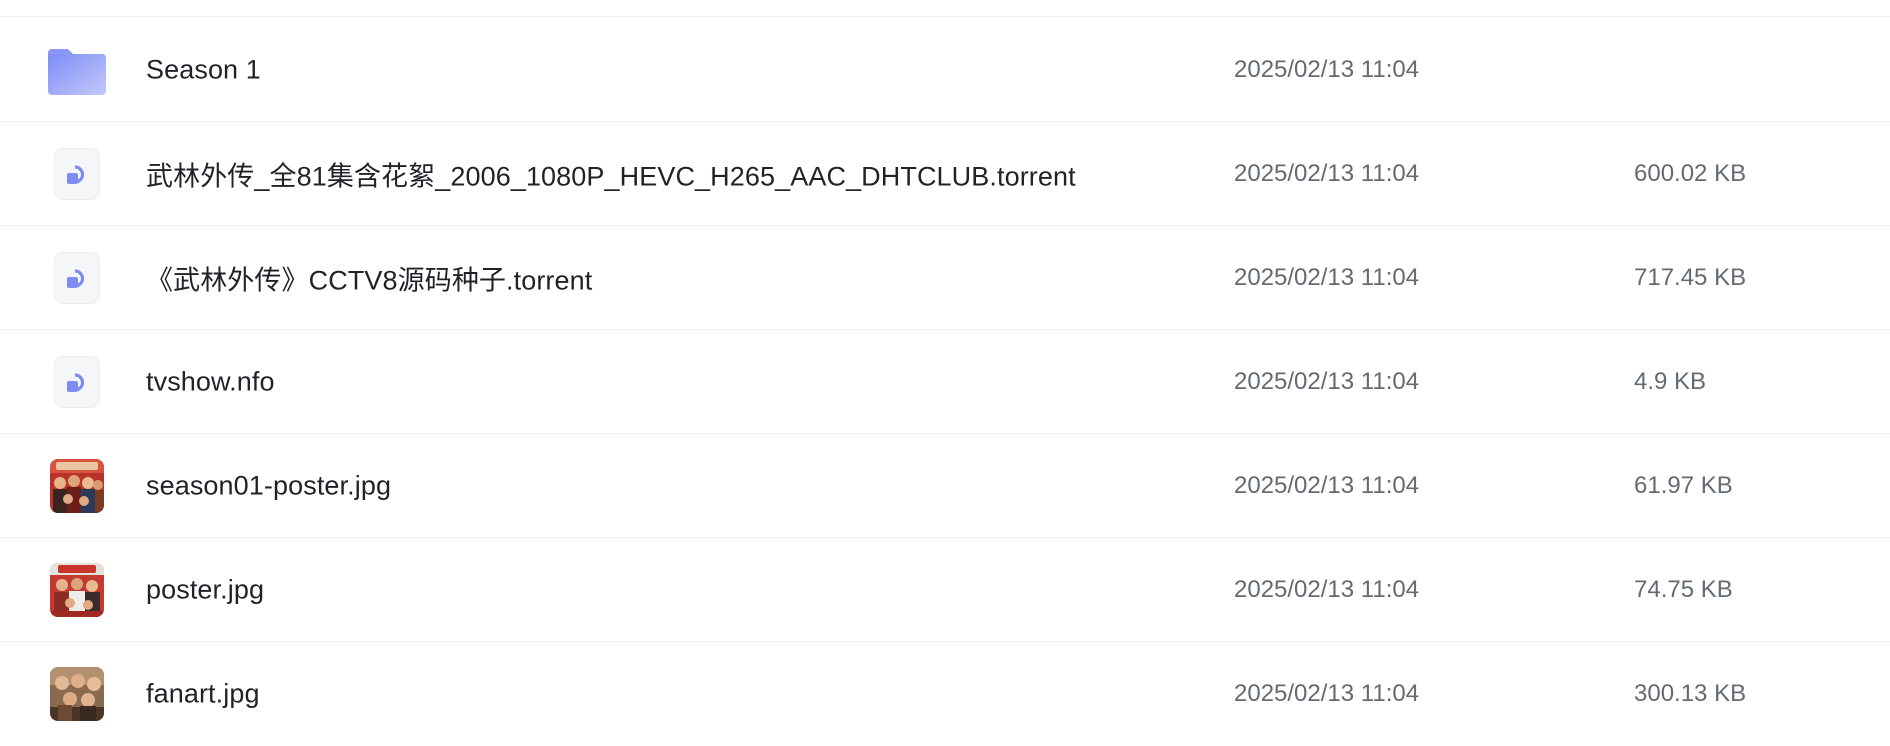  Describe the element at coordinates (210, 381) in the screenshot. I see `file-name: tvshow.nfo` at that location.